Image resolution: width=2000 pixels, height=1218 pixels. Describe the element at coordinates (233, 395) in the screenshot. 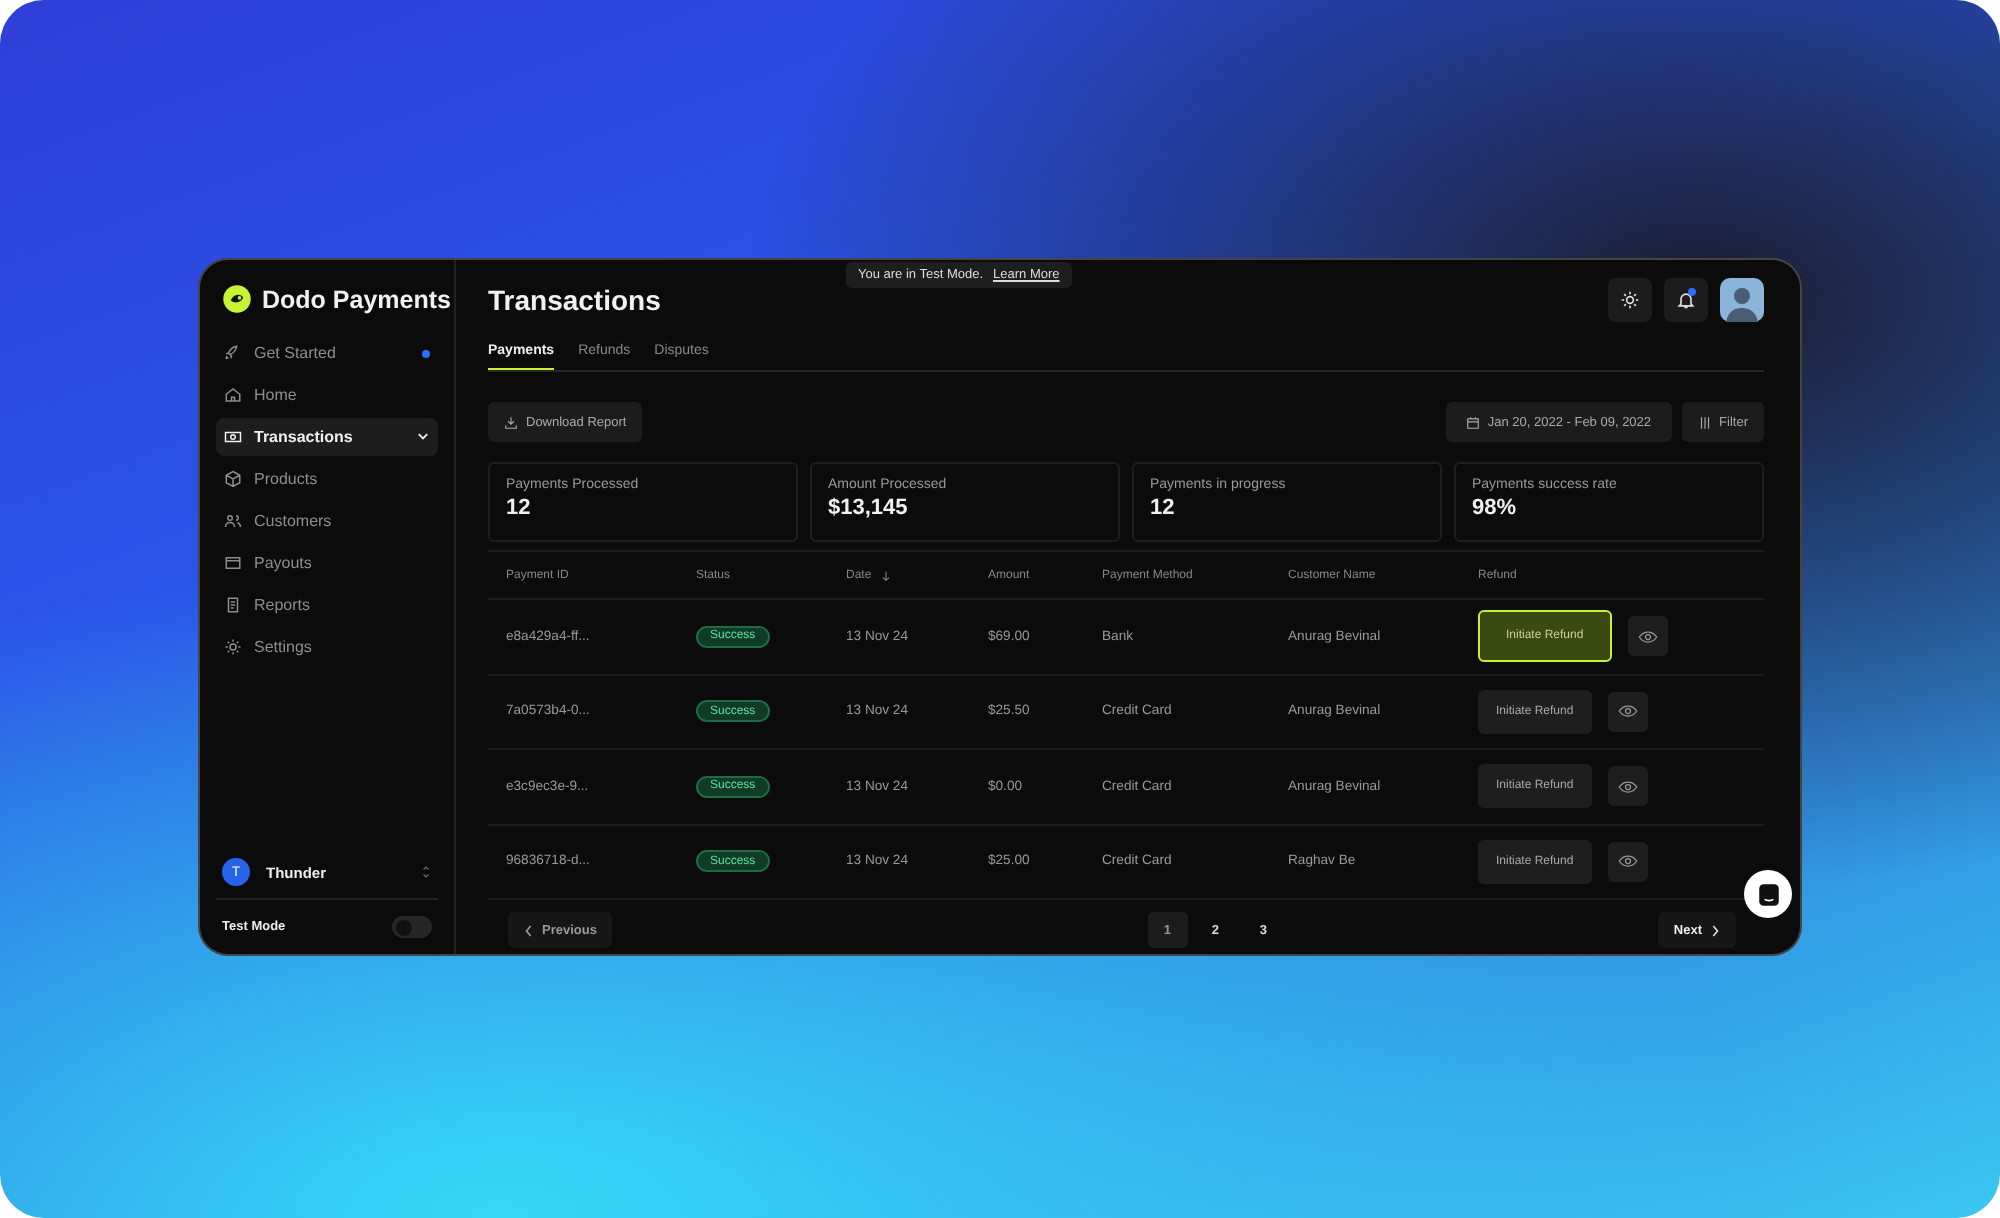

I see `home-icon` at that location.